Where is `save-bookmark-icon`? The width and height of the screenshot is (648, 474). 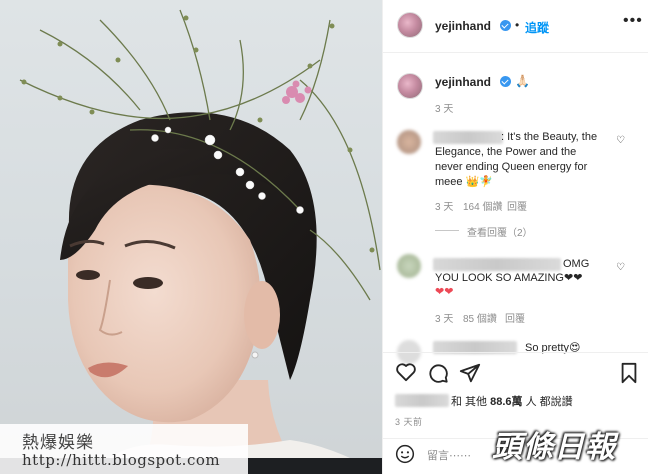 save-bookmark-icon is located at coordinates (629, 375).